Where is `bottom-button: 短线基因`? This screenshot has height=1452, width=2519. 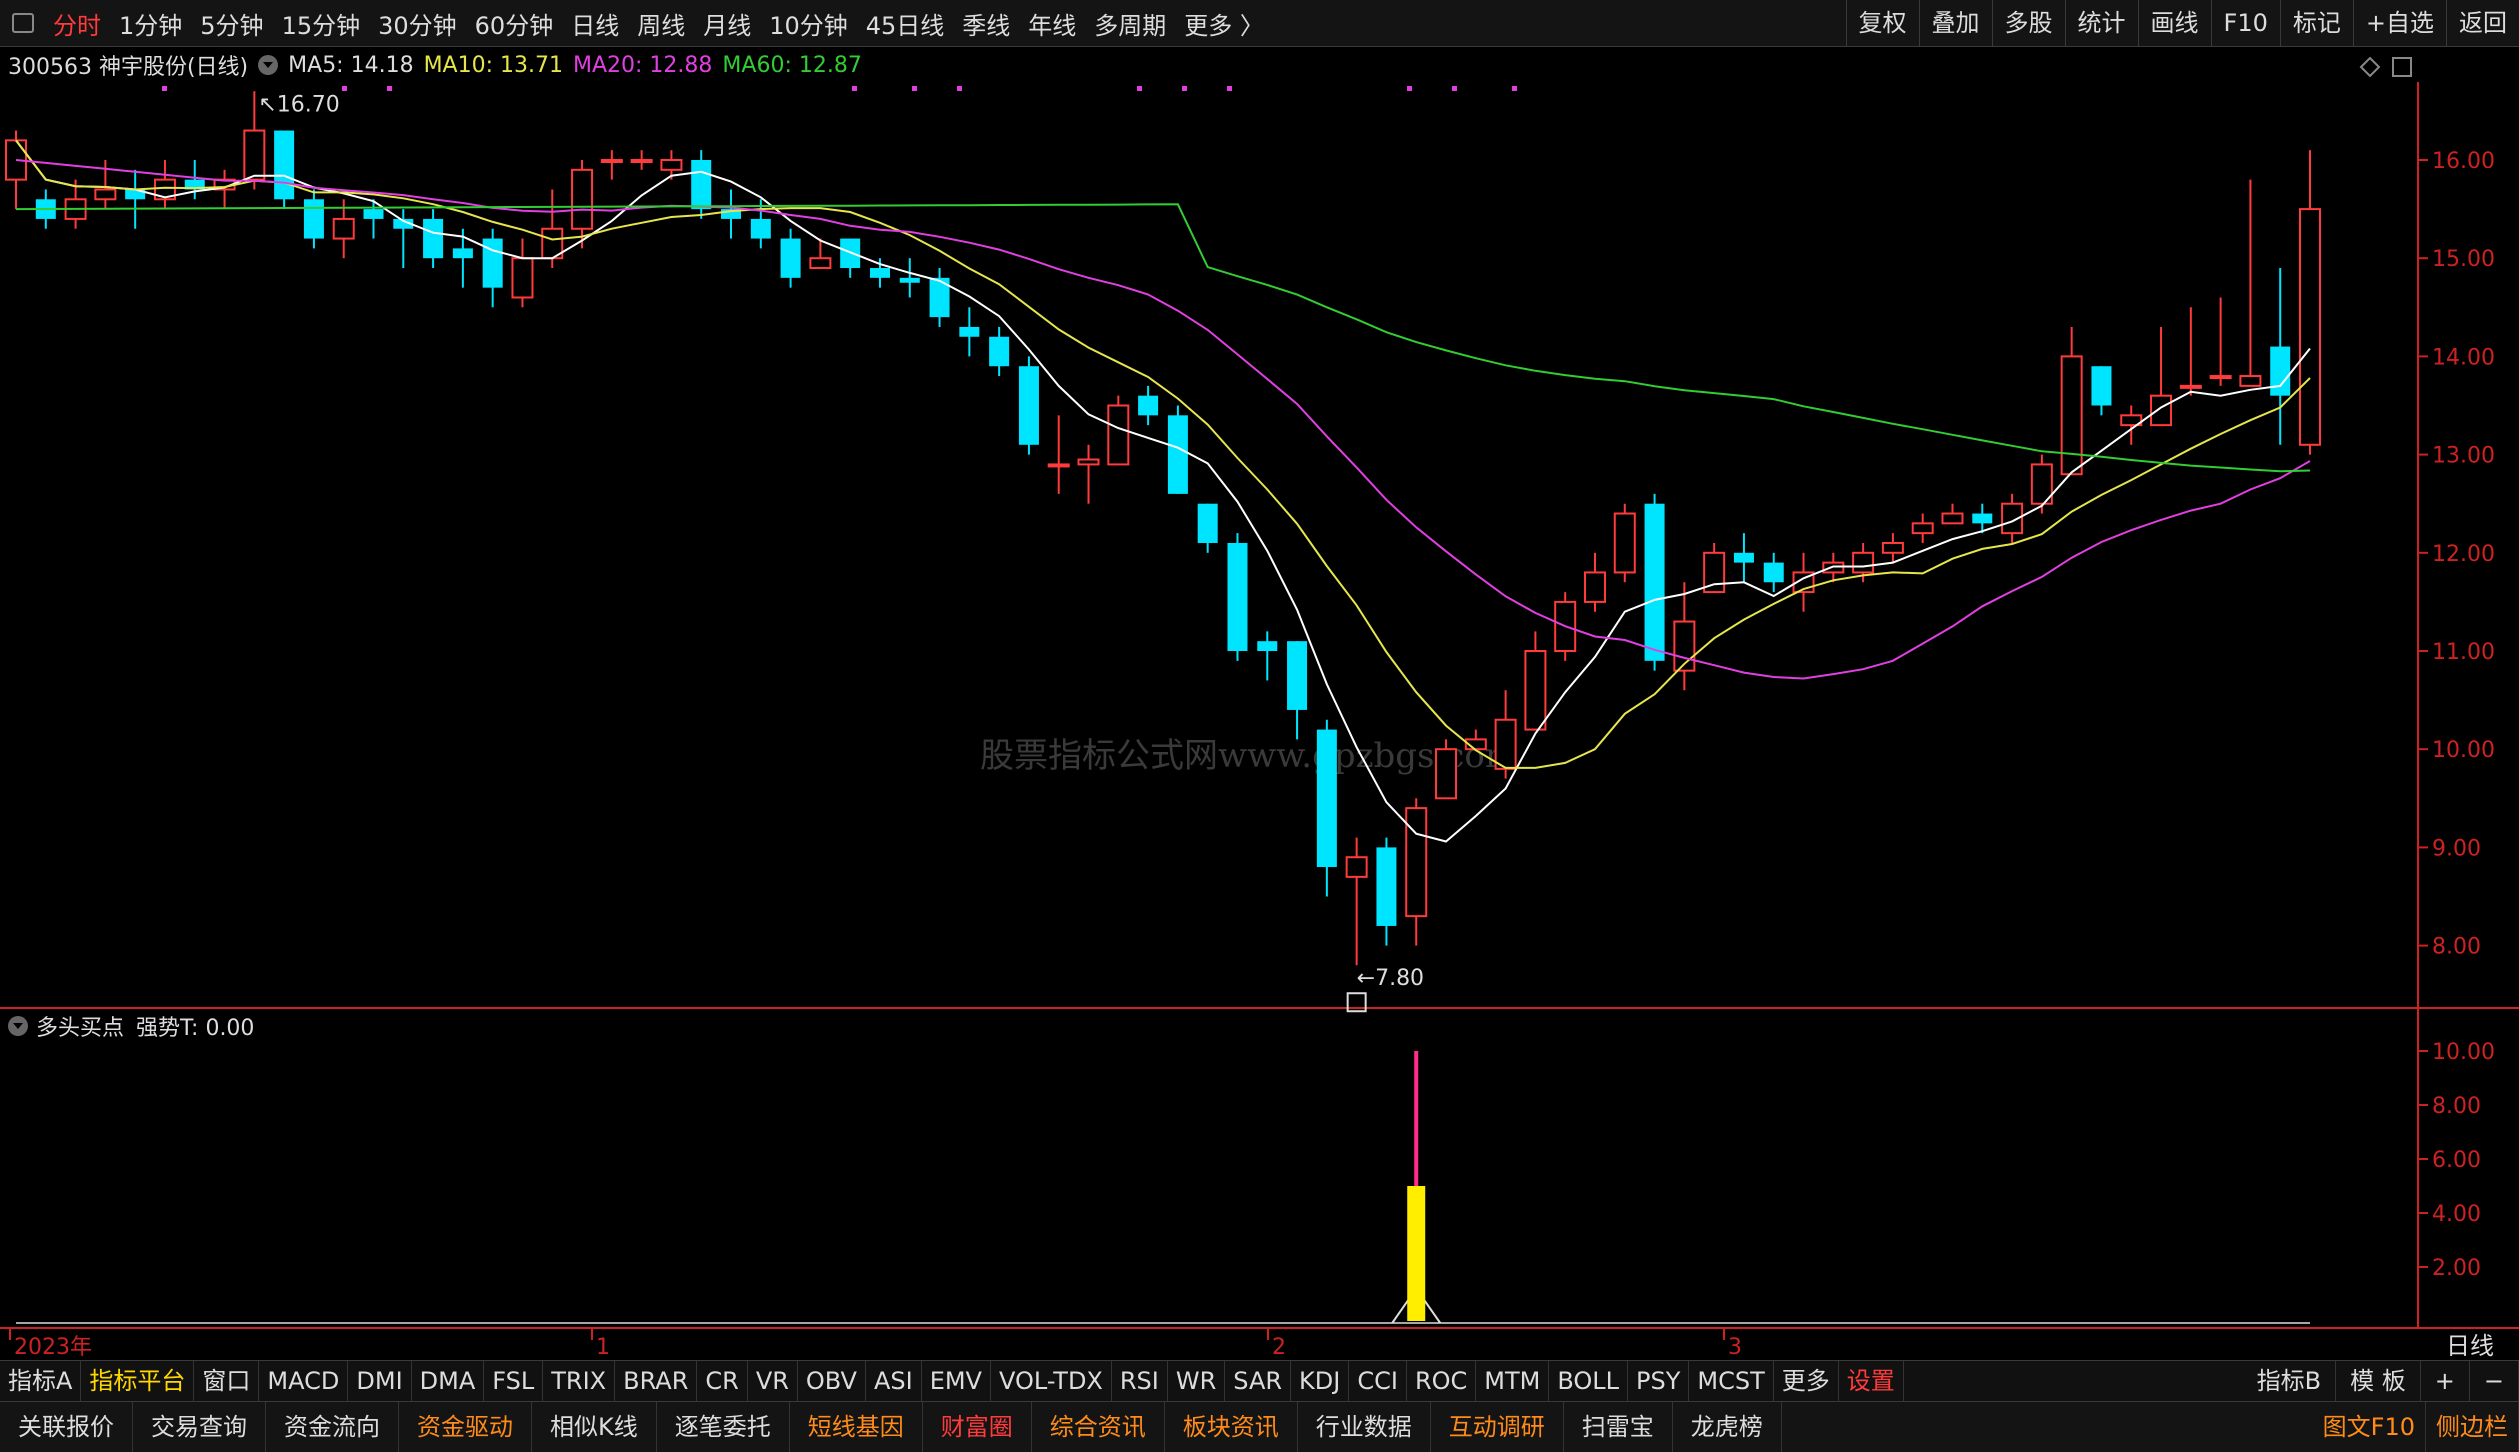
bottom-button: 短线基因 is located at coordinates (856, 1427).